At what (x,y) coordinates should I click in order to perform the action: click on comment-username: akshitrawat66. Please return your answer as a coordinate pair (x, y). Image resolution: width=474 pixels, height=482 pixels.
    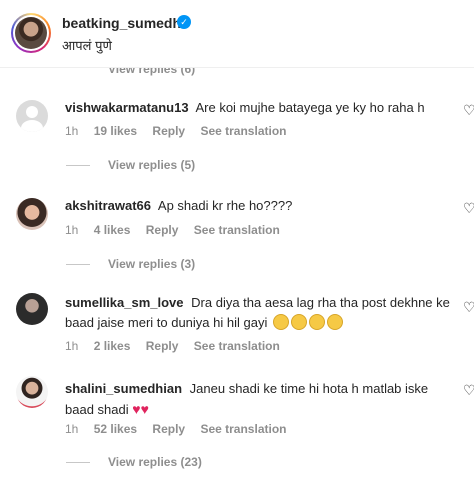
    Looking at the image, I should click on (108, 205).